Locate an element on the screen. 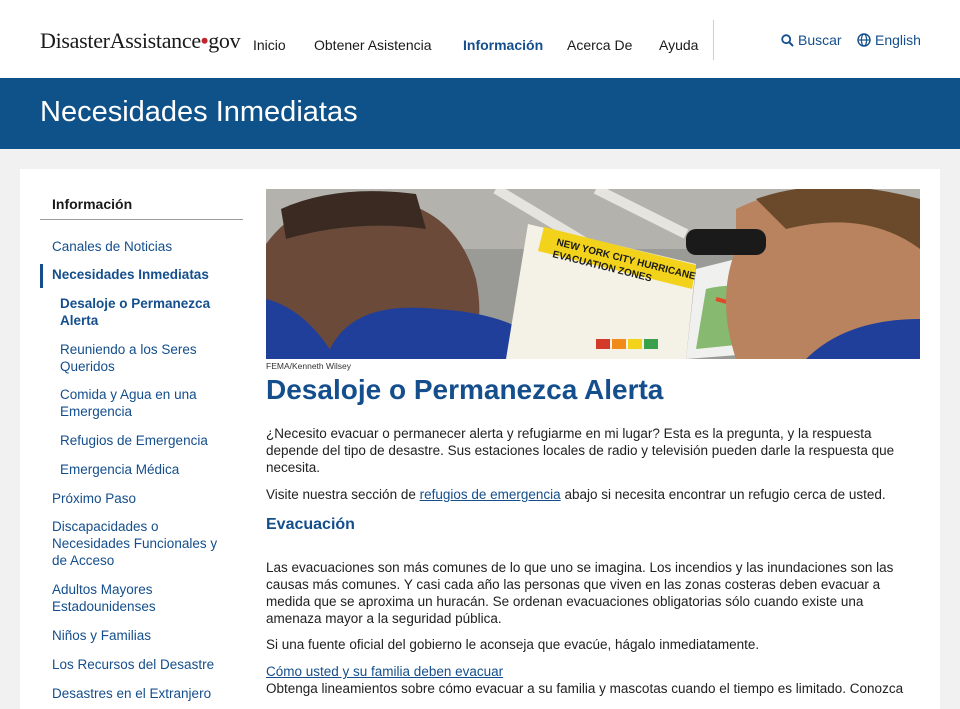  visit-prefix: Visite nuestra sección de is located at coordinates (343, 494).